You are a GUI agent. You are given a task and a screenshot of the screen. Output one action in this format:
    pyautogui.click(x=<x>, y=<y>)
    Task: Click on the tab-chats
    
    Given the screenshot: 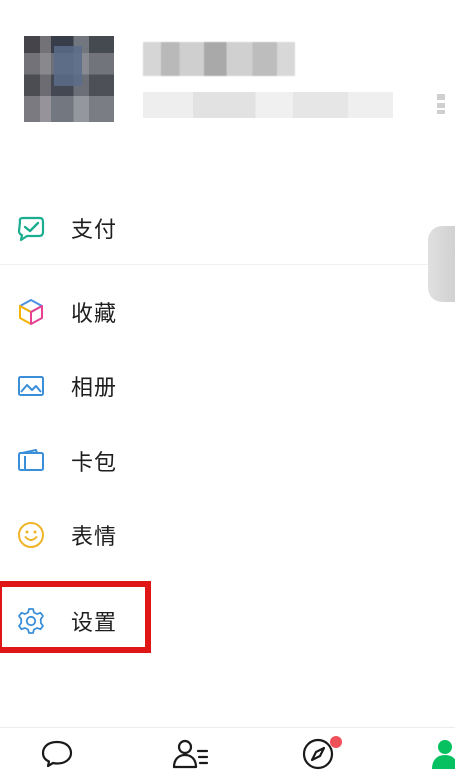 What is the action you would take?
    pyautogui.click(x=57, y=754)
    